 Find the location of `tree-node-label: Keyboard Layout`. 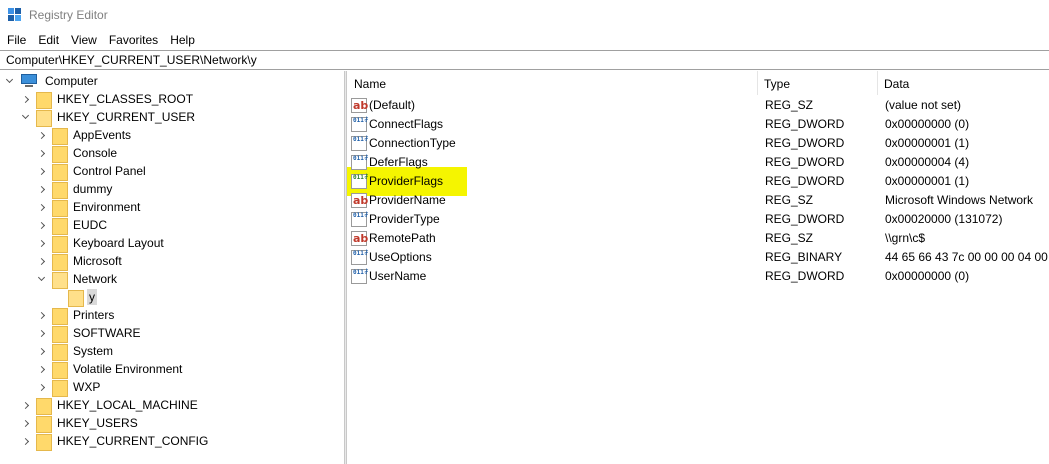

tree-node-label: Keyboard Layout is located at coordinates (118, 243).